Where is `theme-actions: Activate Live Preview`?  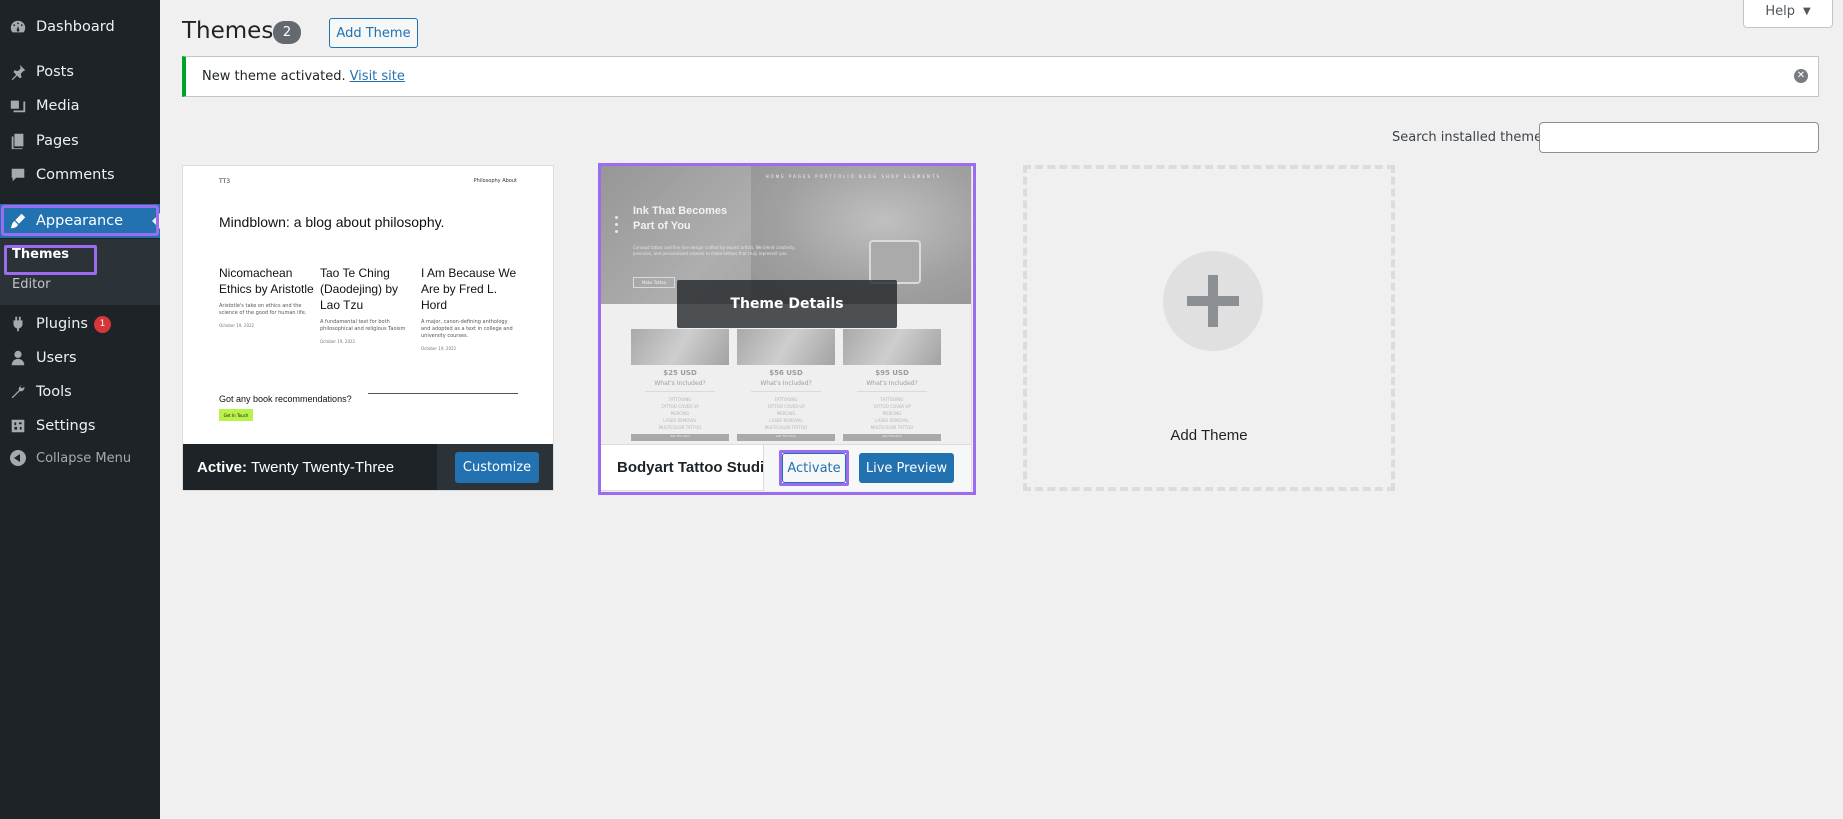
theme-actions: Activate Live Preview is located at coordinates (867, 468).